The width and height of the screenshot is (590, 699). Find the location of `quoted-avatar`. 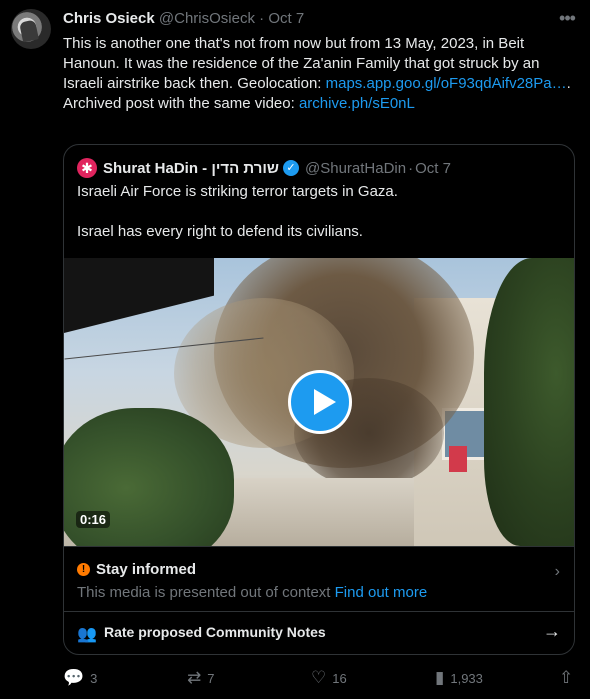

quoted-avatar is located at coordinates (87, 168).